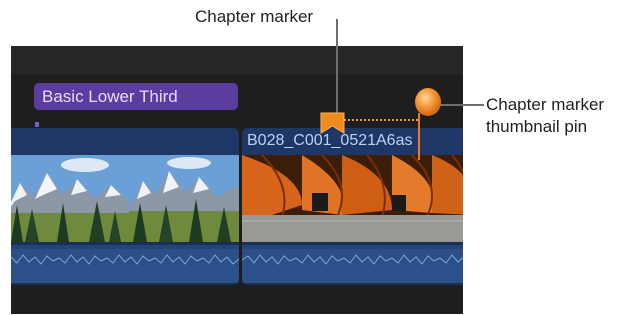 The image size is (627, 315). Describe the element at coordinates (537, 126) in the screenshot. I see `callout-pin-line2: thumbnail pin` at that location.